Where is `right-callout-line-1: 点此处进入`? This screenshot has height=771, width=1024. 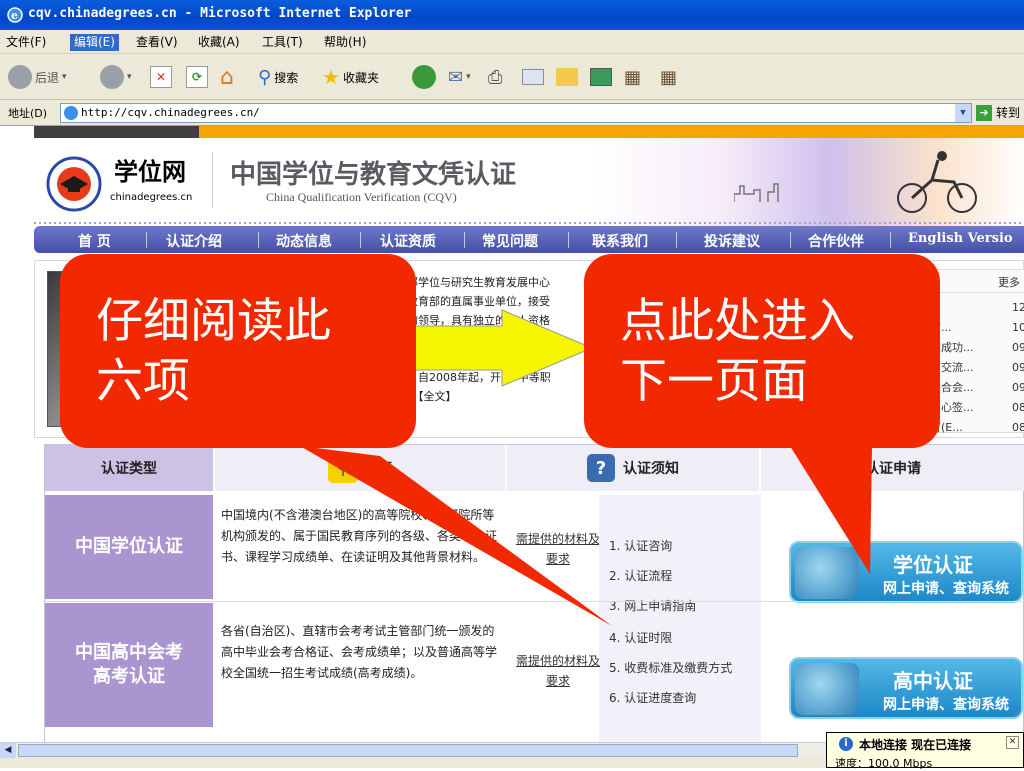 right-callout-line-1: 点此处进入 is located at coordinates (737, 321).